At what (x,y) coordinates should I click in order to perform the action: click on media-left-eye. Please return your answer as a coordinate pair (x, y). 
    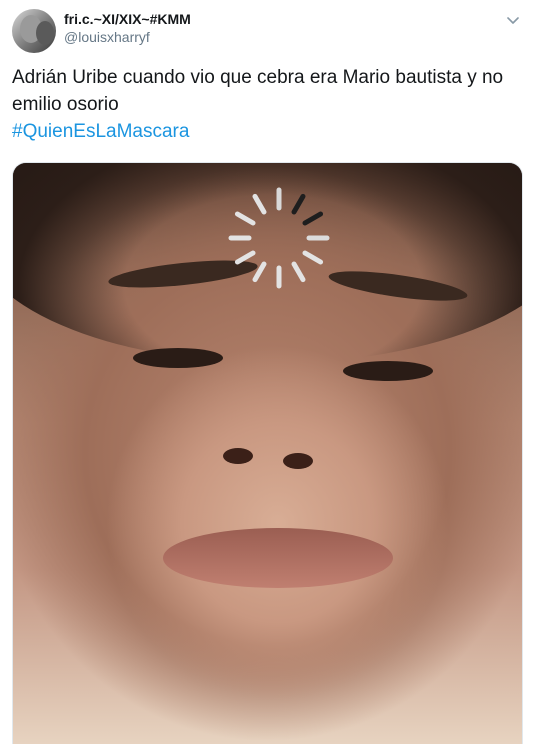
    Looking at the image, I should click on (178, 358).